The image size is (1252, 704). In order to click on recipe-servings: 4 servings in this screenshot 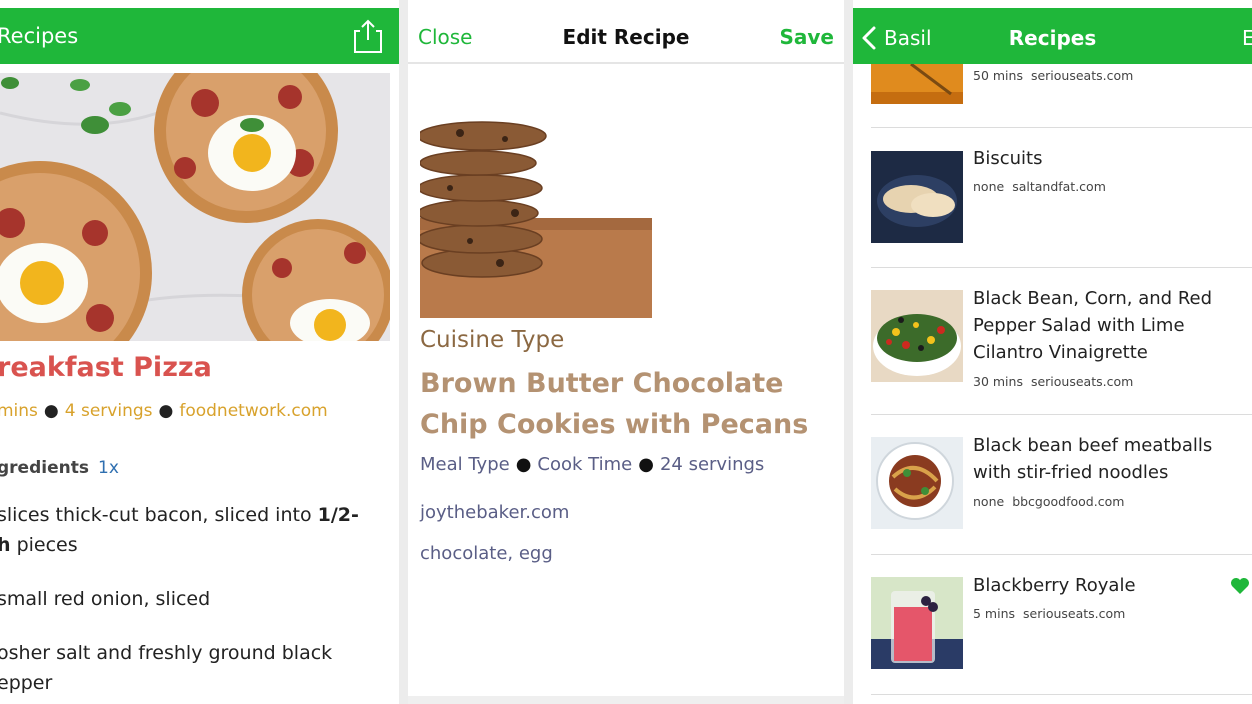, I will do `click(108, 411)`.